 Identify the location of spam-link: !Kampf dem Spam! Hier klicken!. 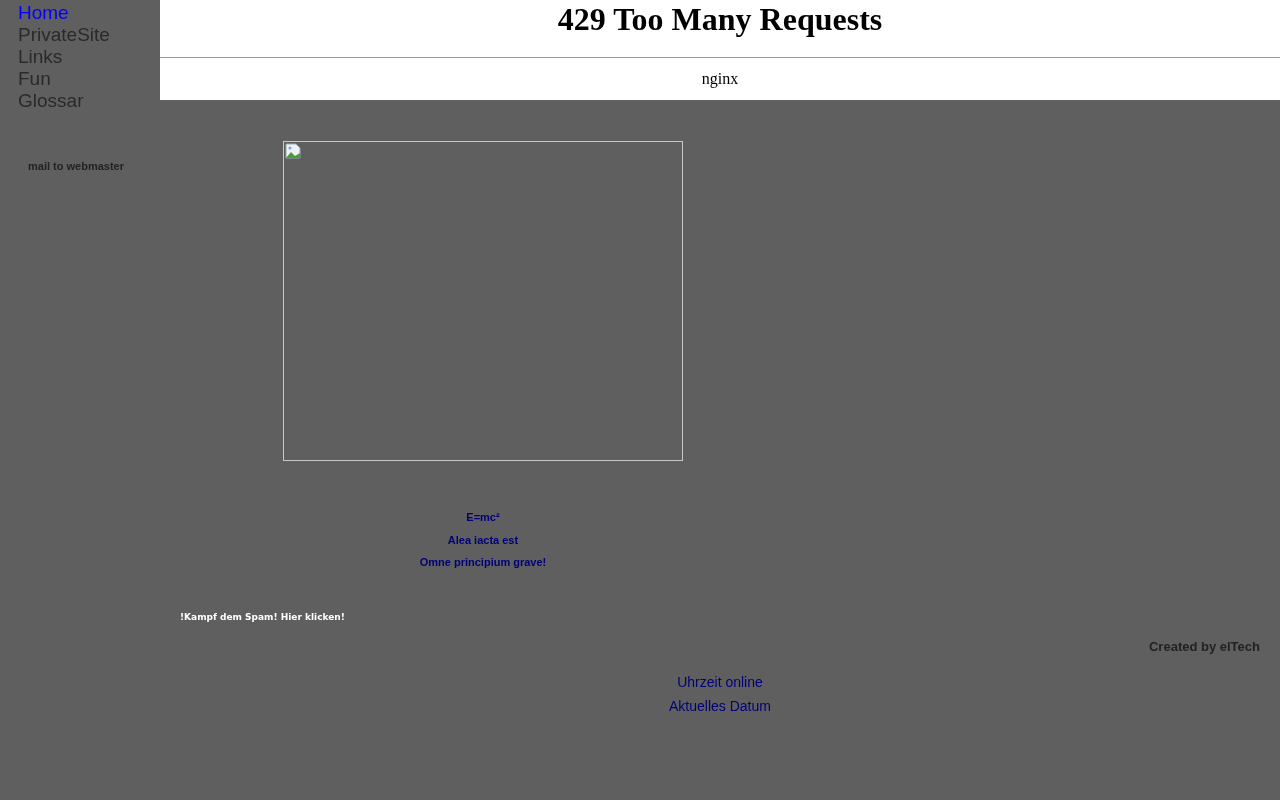
(262, 617).